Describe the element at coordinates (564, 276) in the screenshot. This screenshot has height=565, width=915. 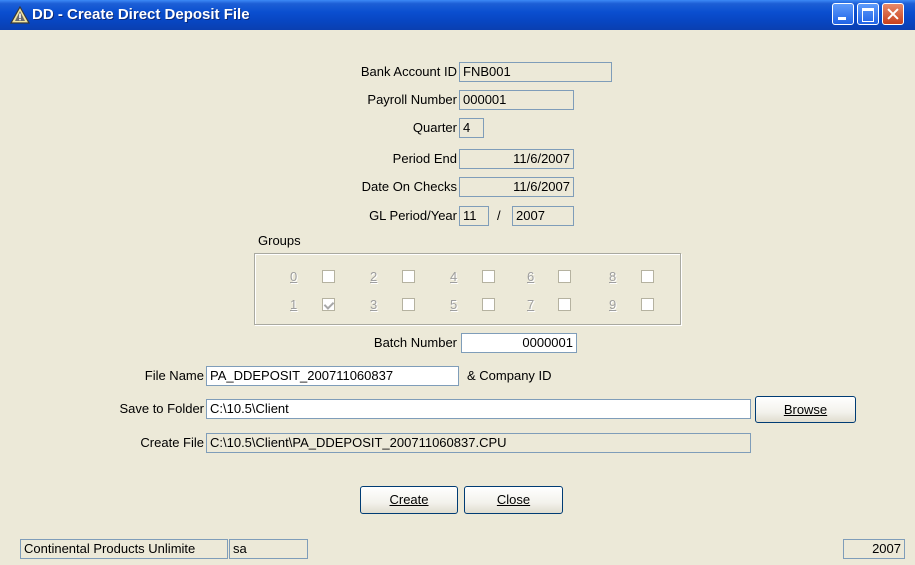
I see `group-6-checkbox` at that location.